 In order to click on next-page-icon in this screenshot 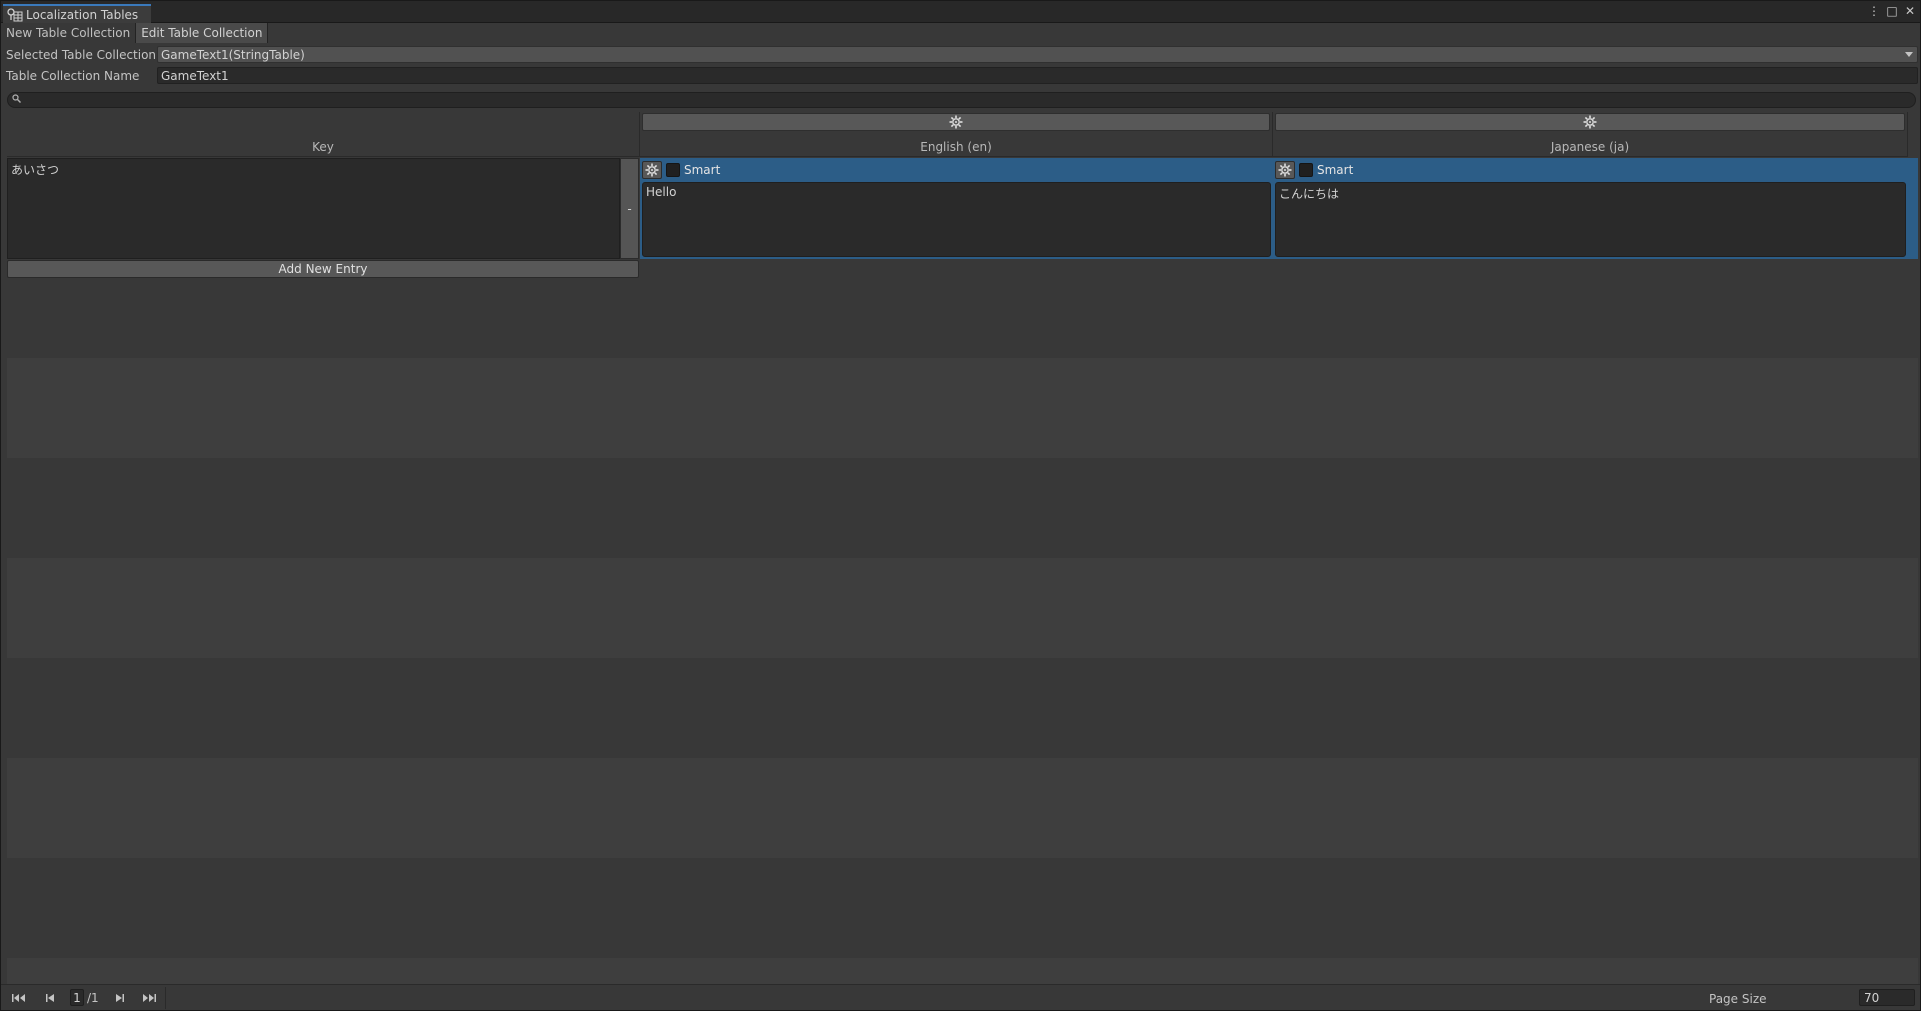, I will do `click(120, 997)`.